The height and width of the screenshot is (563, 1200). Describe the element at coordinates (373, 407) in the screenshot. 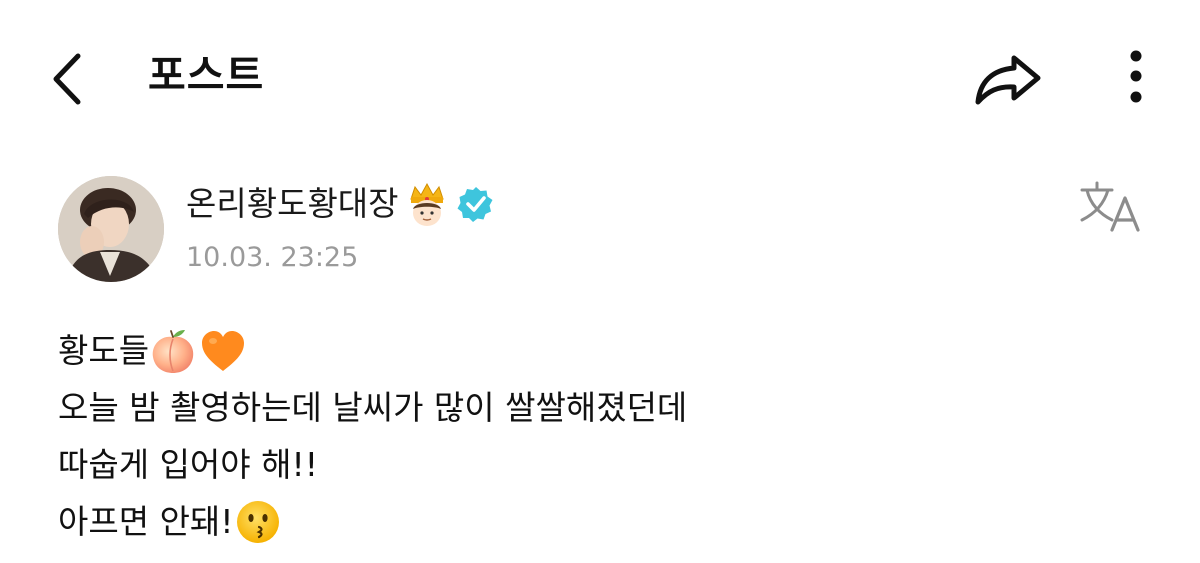

I see `post-line-text: 오늘 밤 촬영하는데 날씨가 많이 쌀쌀해졌던데` at that location.